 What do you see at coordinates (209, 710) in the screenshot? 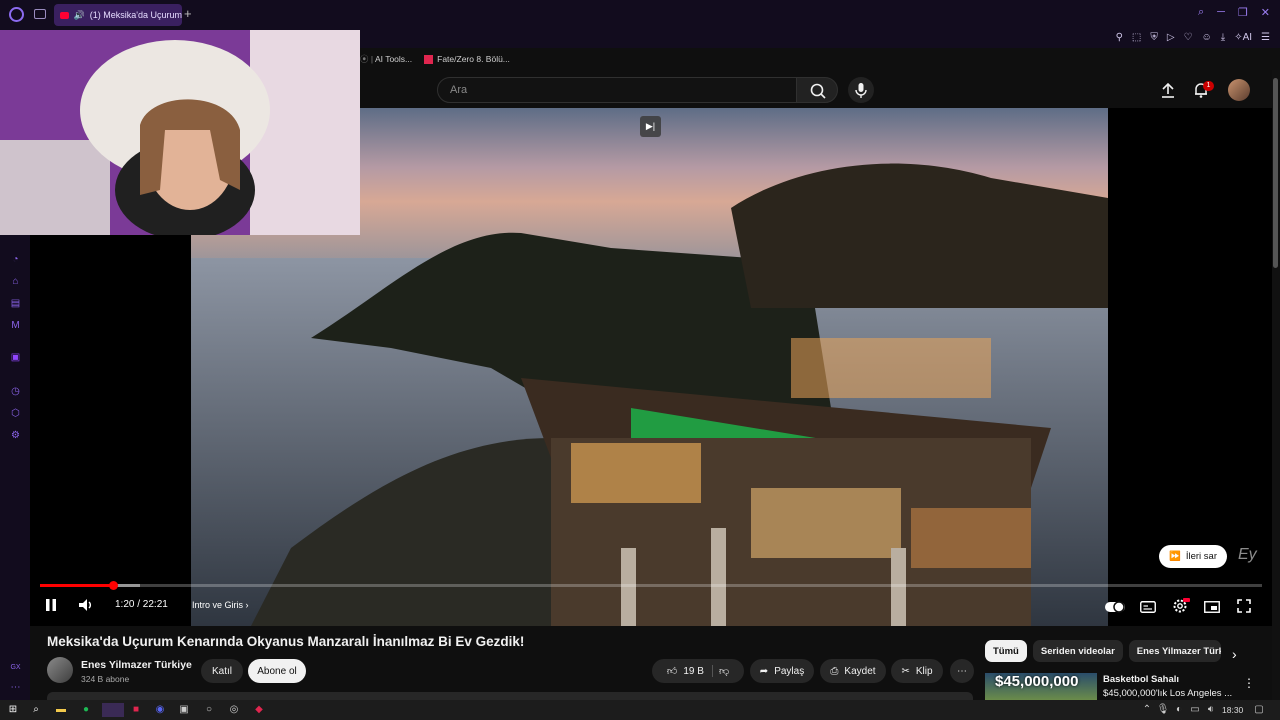
I see `app-circle-icon: ○` at bounding box center [209, 710].